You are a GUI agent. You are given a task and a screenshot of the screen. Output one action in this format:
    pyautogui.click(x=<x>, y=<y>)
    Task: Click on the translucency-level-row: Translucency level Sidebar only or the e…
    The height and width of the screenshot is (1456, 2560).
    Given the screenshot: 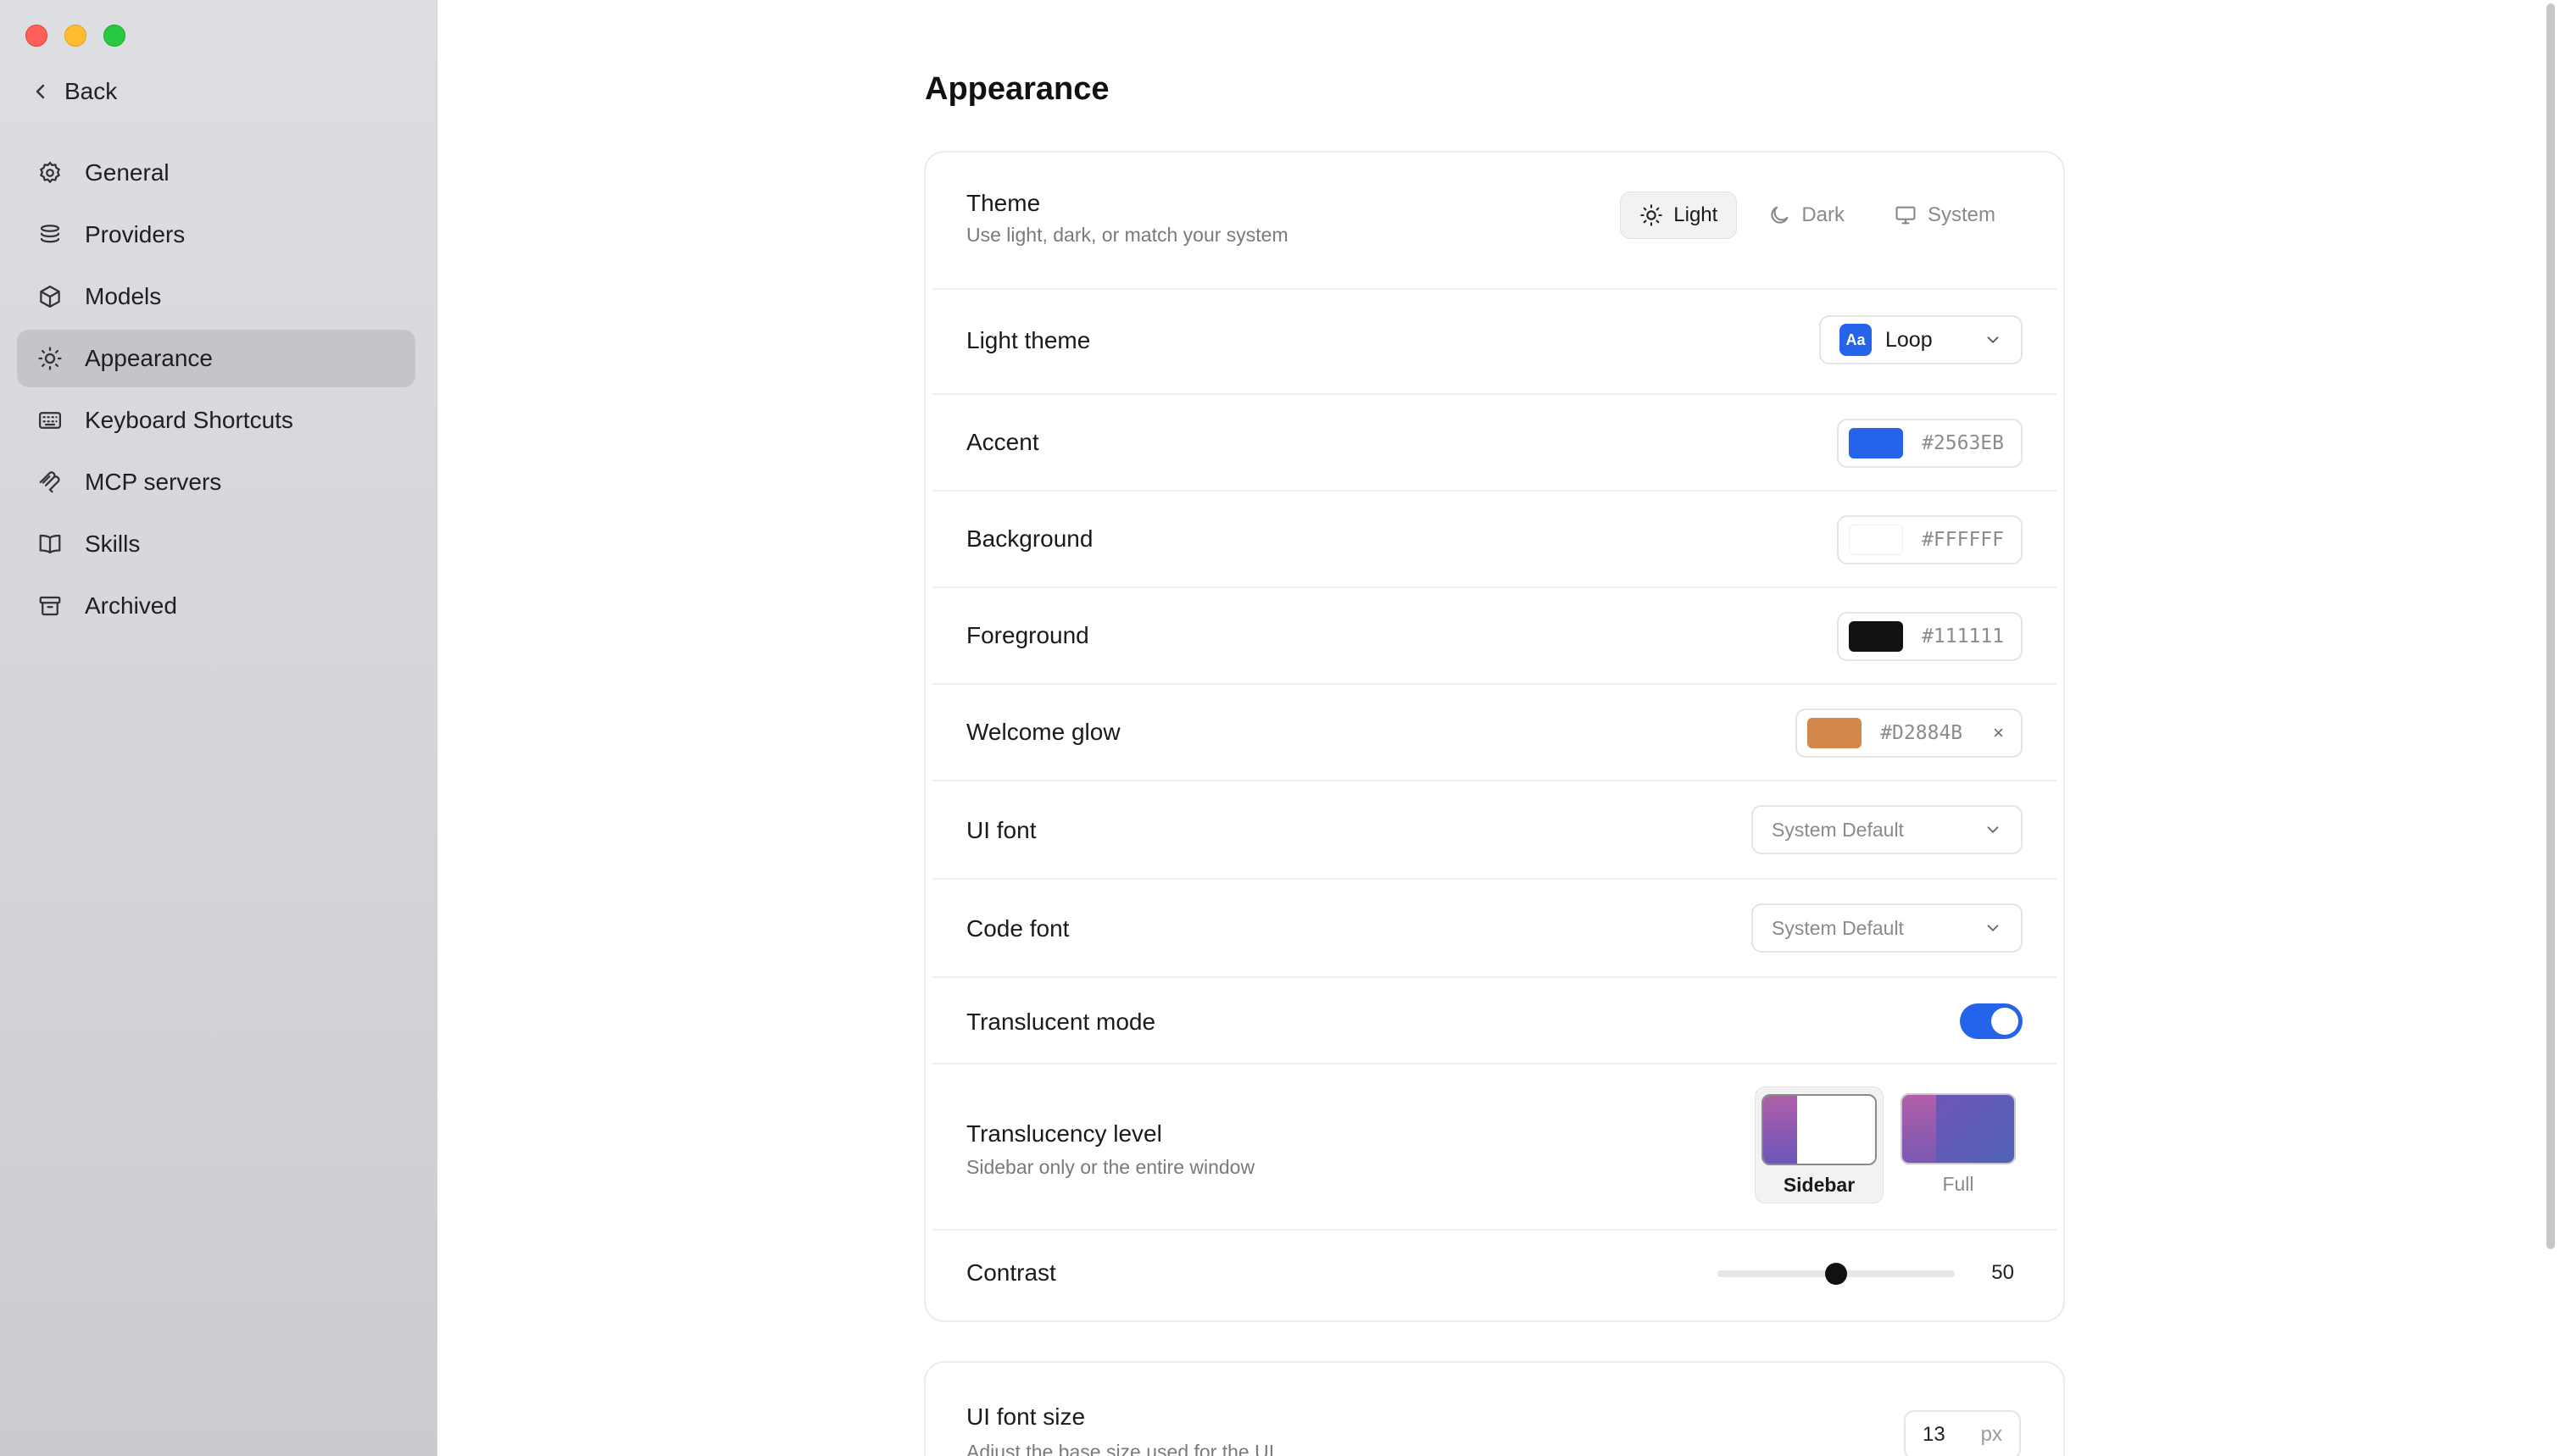 What is the action you would take?
    pyautogui.click(x=1494, y=1147)
    